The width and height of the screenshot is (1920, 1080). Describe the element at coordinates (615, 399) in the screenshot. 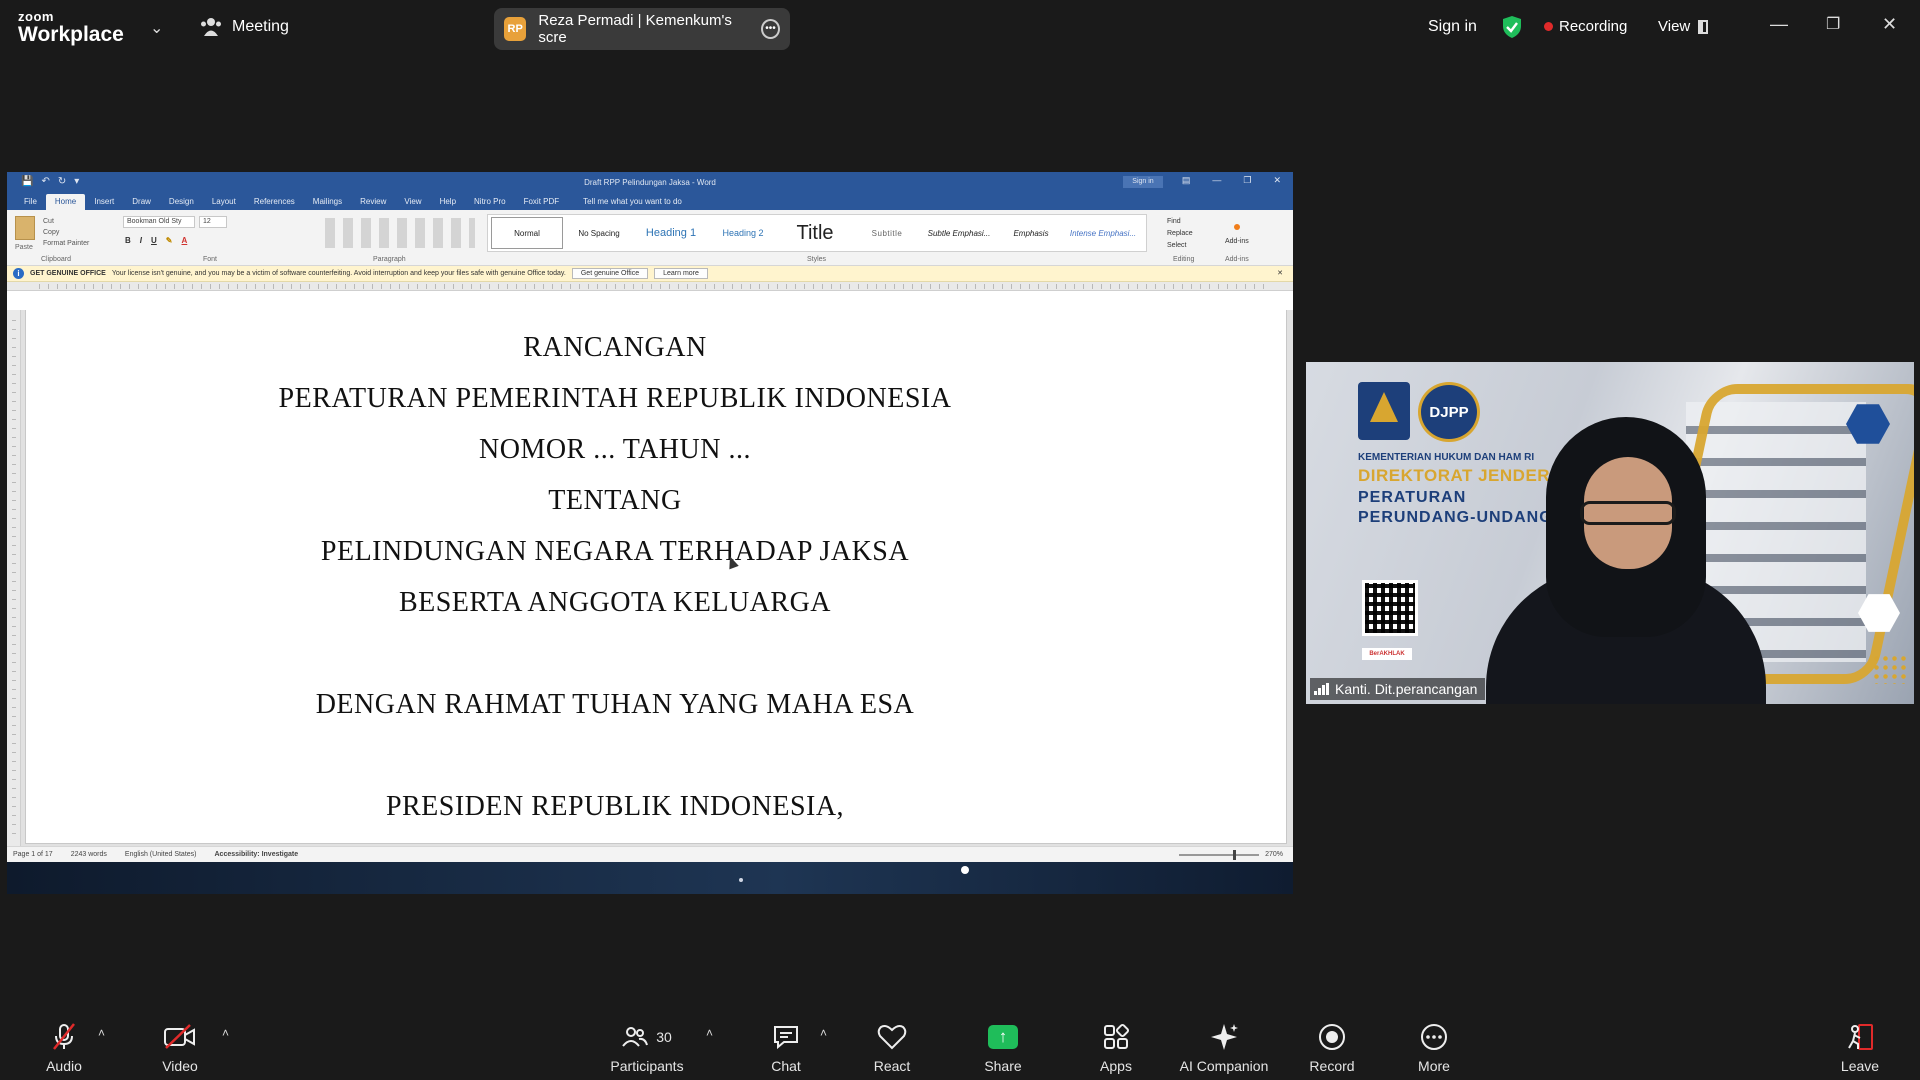

I see `doc-line-peraturan: PERATURAN PEMERINTAH REPUBLIK INDONESIA` at that location.